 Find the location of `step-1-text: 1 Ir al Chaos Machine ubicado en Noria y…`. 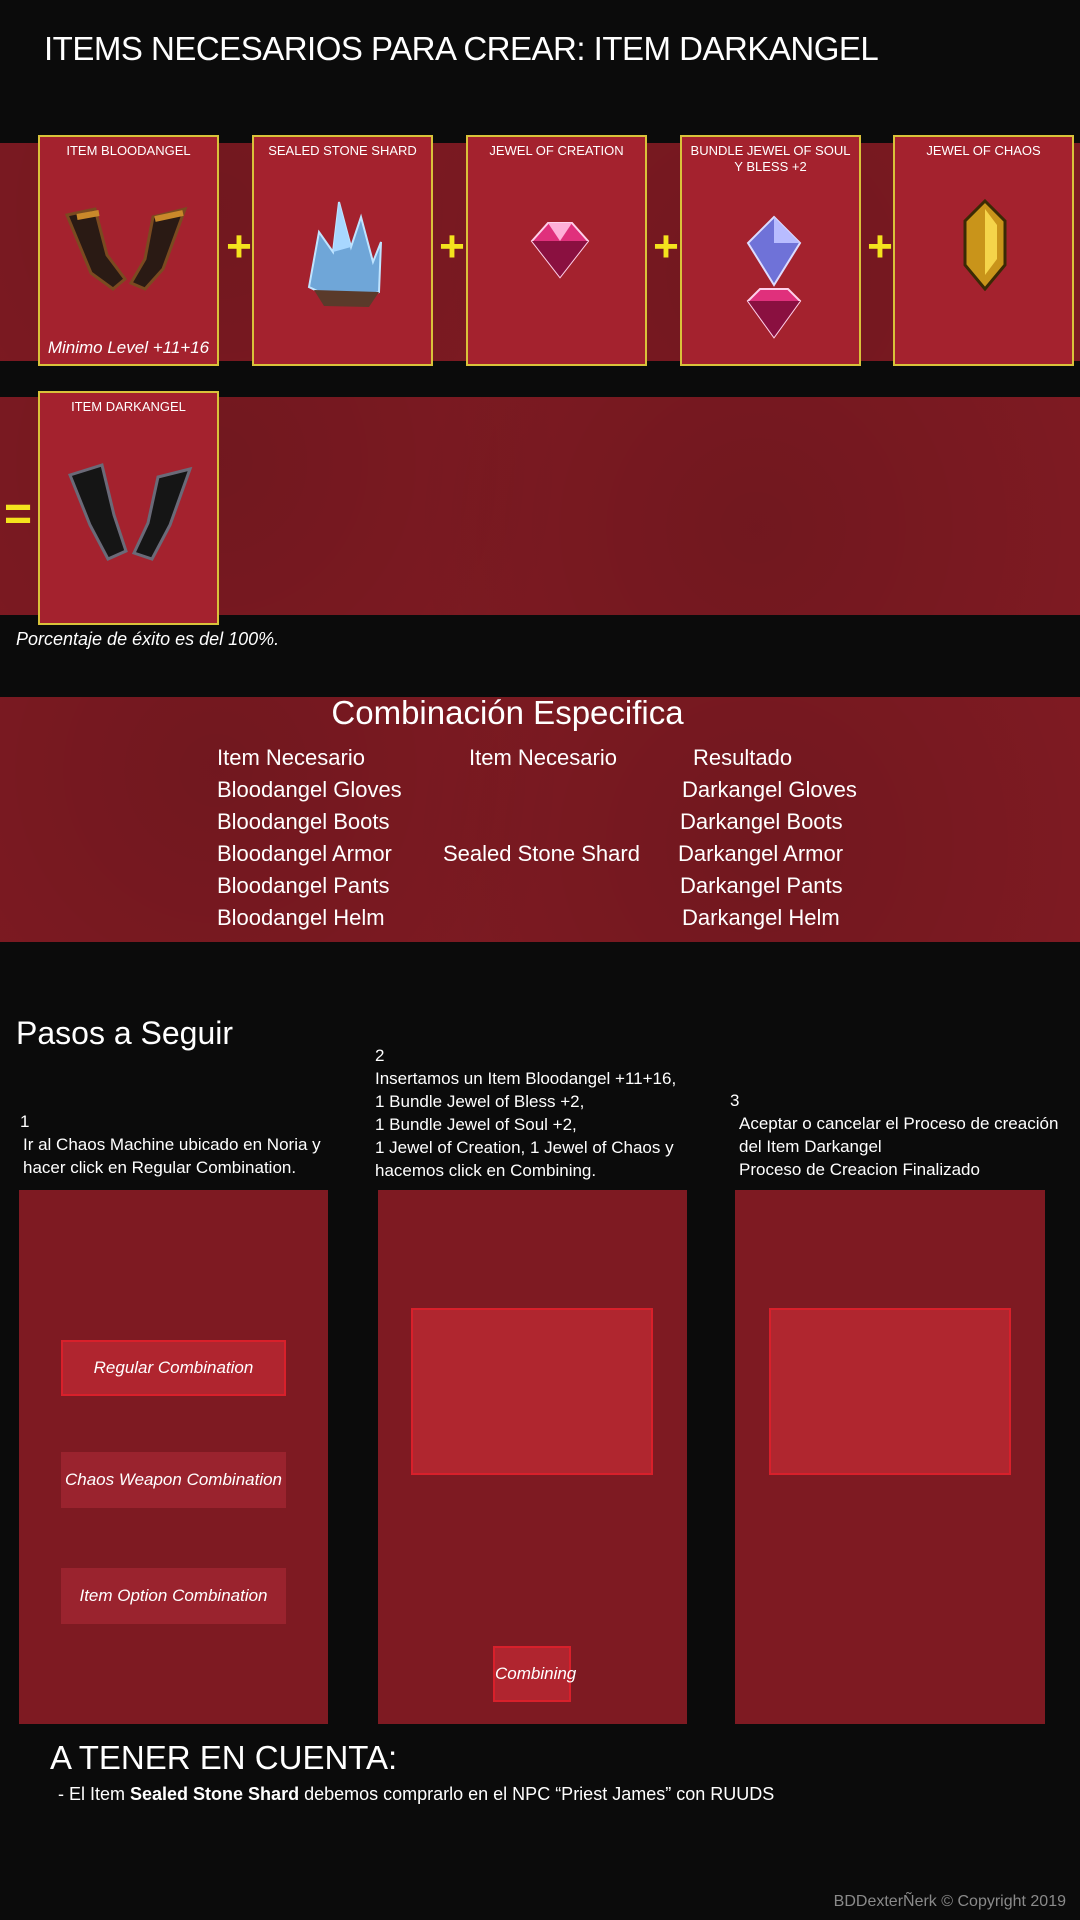

step-1-text: 1 Ir al Chaos Machine ubicado en Noria y… is located at coordinates (180, 1144).